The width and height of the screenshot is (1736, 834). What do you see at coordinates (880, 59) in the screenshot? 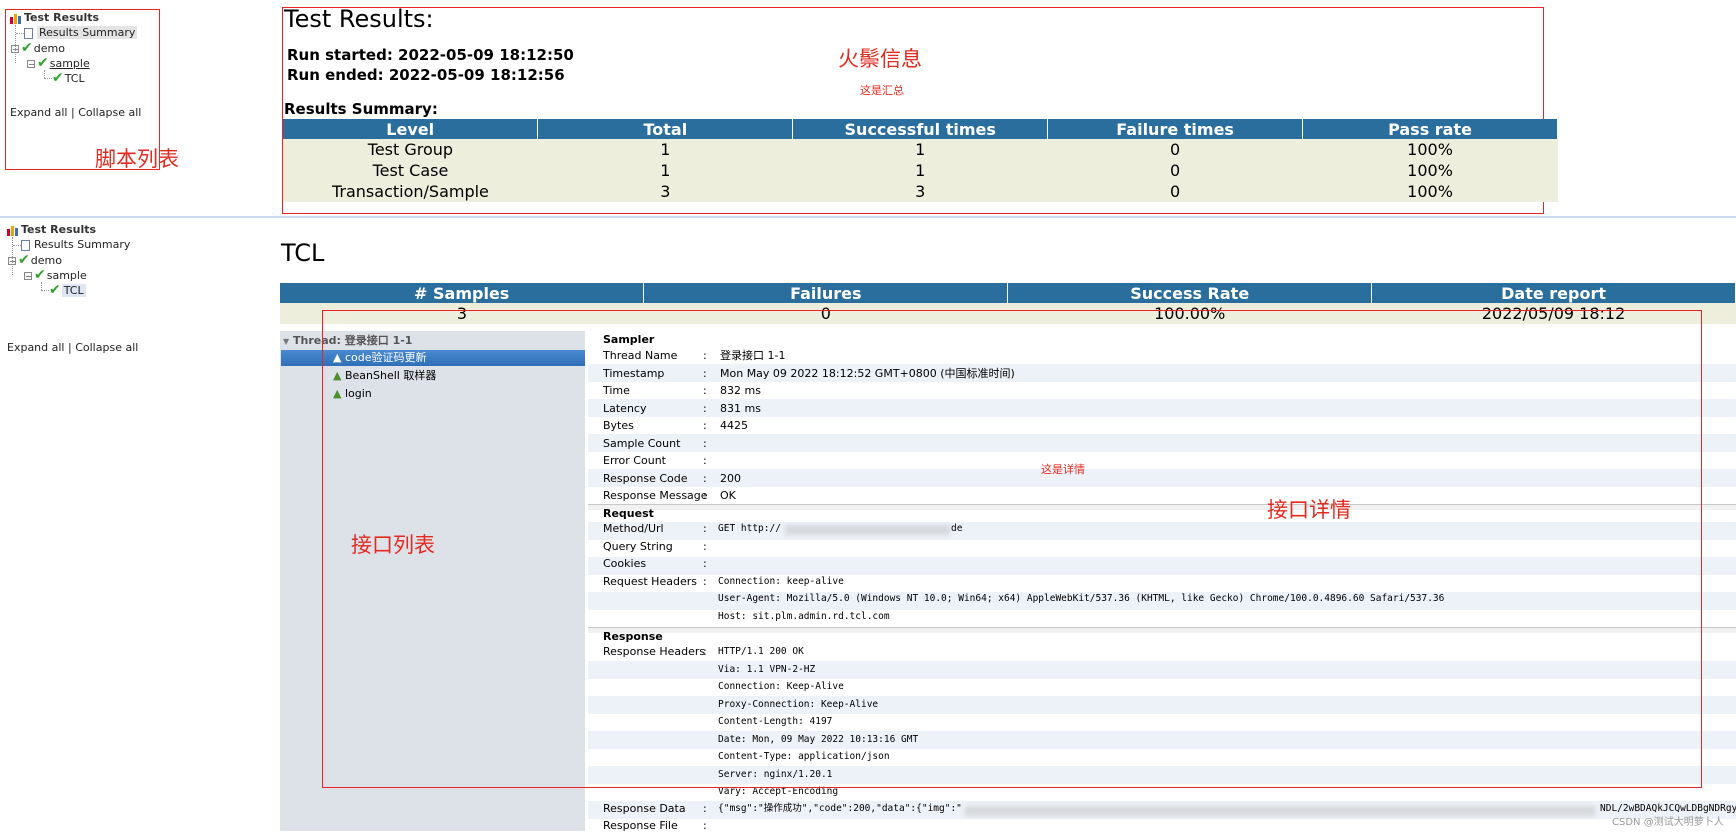
I see `annotation-fire-info: 火鬃信息` at bounding box center [880, 59].